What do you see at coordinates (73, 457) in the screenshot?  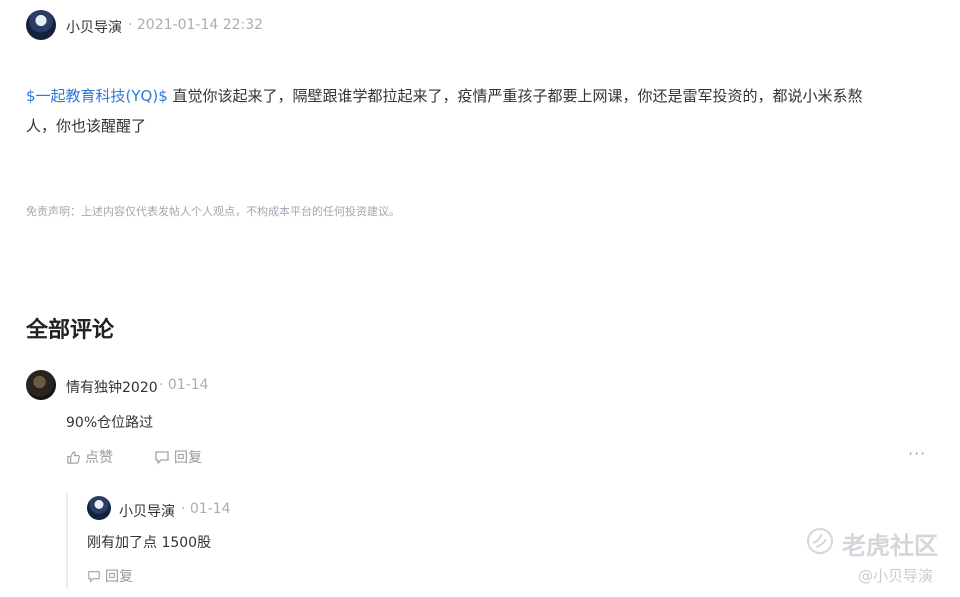 I see `thumbs-up-icon` at bounding box center [73, 457].